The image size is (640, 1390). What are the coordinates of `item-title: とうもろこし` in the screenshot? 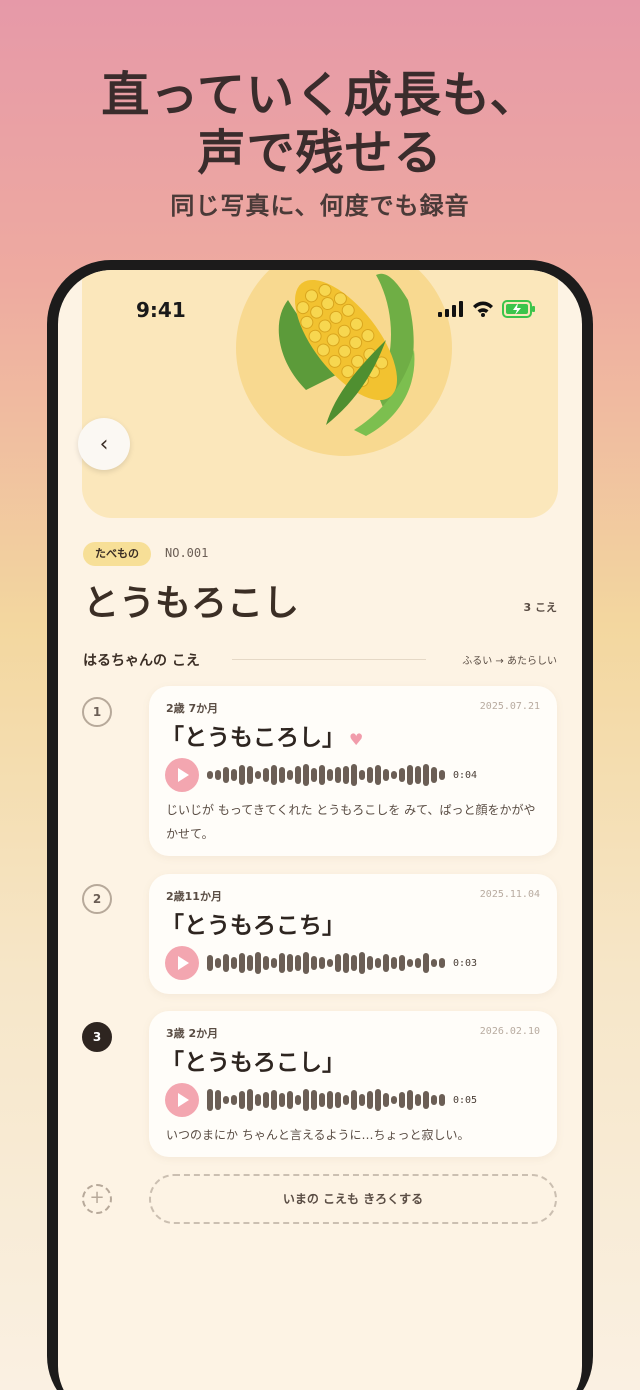 It's located at (191, 603).